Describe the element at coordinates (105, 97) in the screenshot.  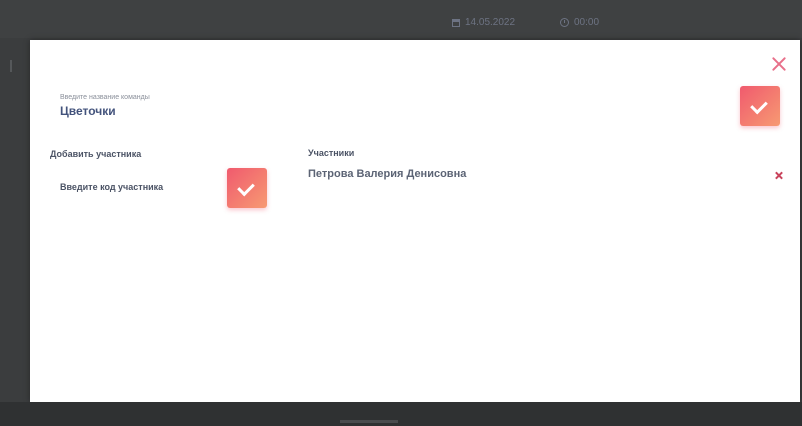
I see `team-name-caption: Введите название команды` at that location.